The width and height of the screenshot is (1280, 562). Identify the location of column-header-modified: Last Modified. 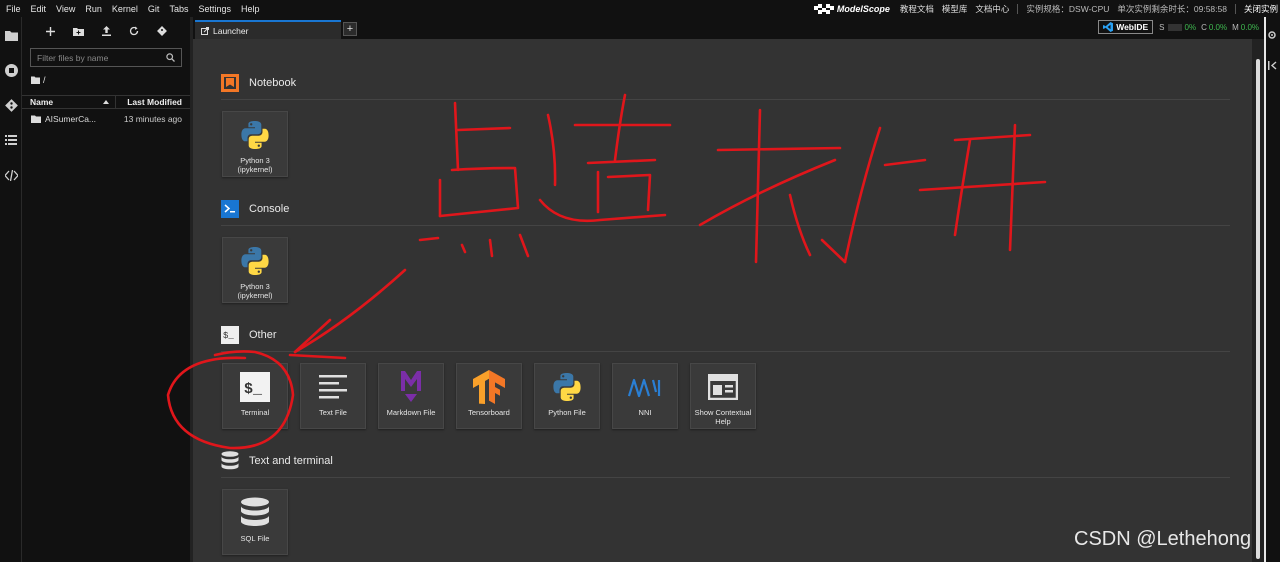
(153, 102).